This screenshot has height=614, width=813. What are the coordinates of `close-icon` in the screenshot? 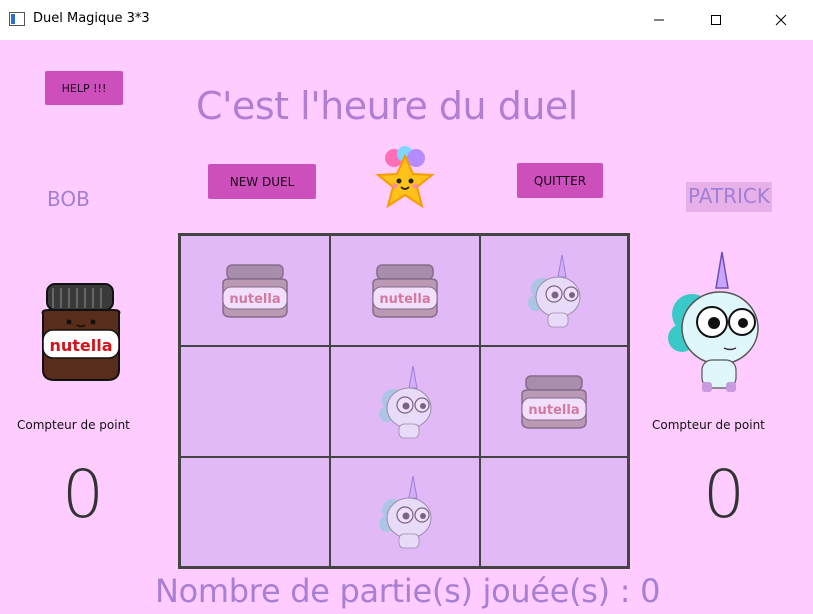 It's located at (781, 20).